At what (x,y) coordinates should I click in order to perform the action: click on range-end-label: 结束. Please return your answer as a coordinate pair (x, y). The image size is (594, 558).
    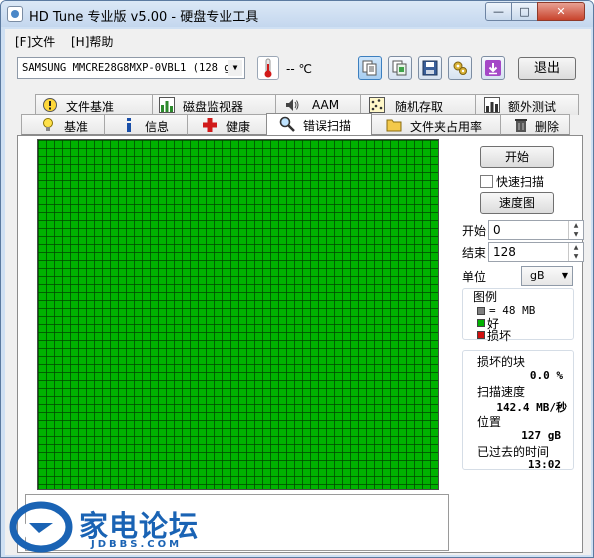
    Looking at the image, I should click on (474, 253).